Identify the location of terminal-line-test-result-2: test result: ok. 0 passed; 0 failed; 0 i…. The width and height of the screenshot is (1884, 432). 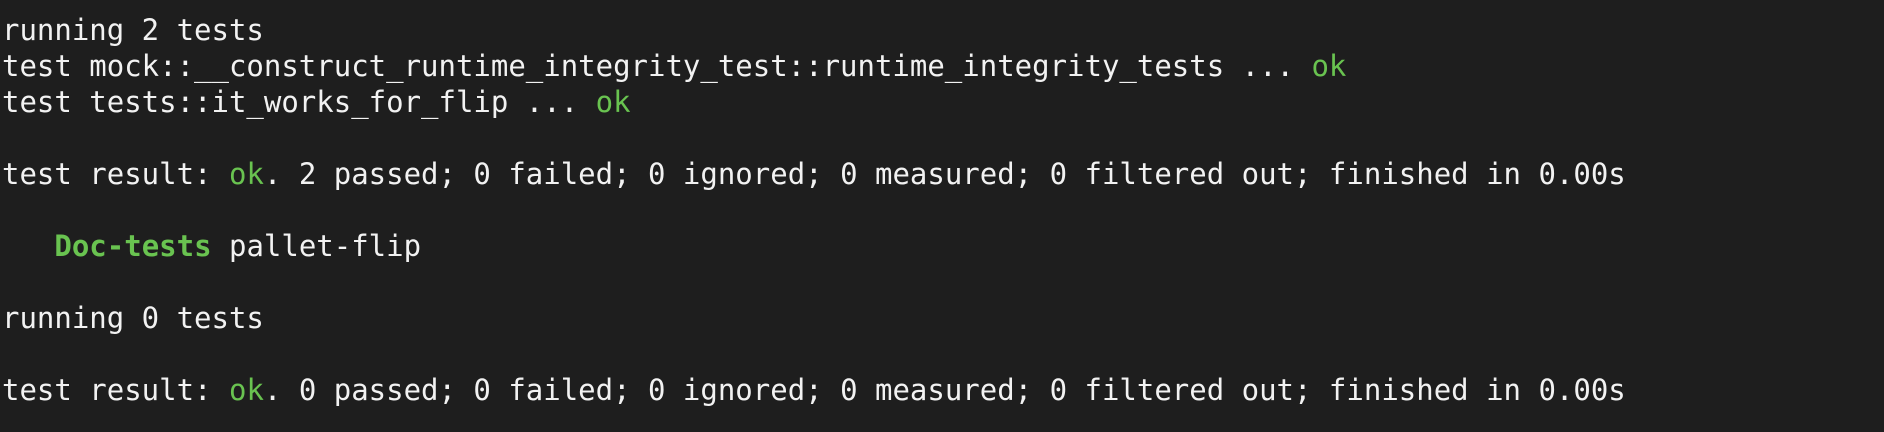
(943, 390).